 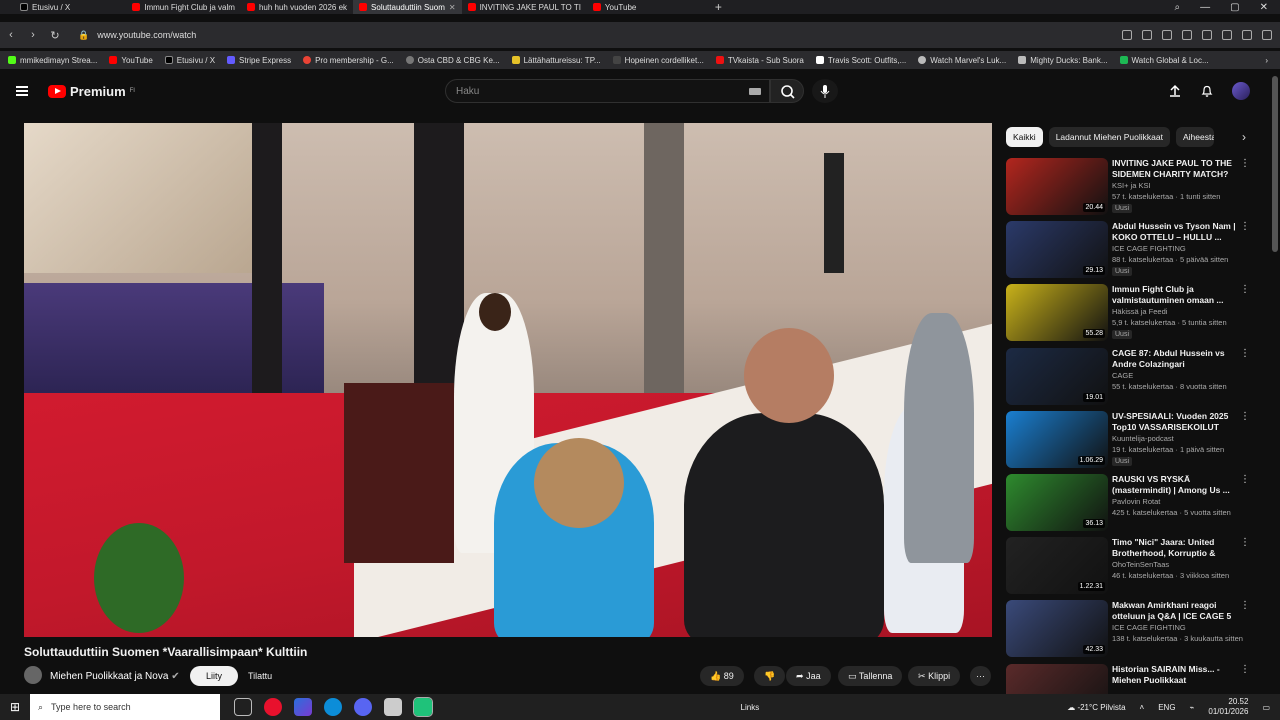 What do you see at coordinates (1205, 7) in the screenshot?
I see `minimize-button: —` at bounding box center [1205, 7].